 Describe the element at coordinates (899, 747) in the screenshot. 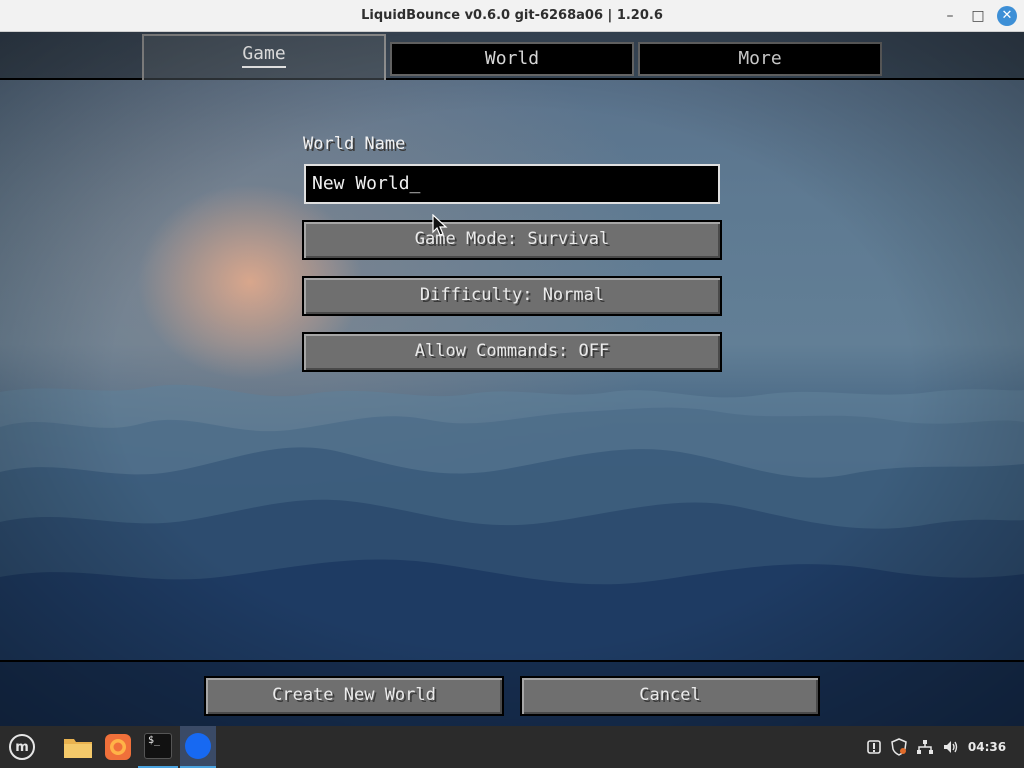

I see `shield-icon` at that location.